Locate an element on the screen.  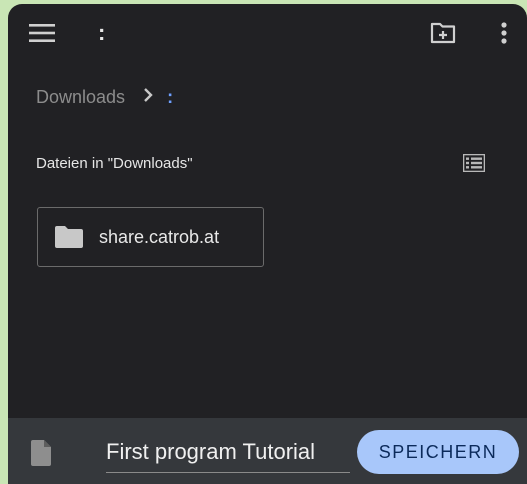
save-button: SPEICHERN is located at coordinates (438, 452).